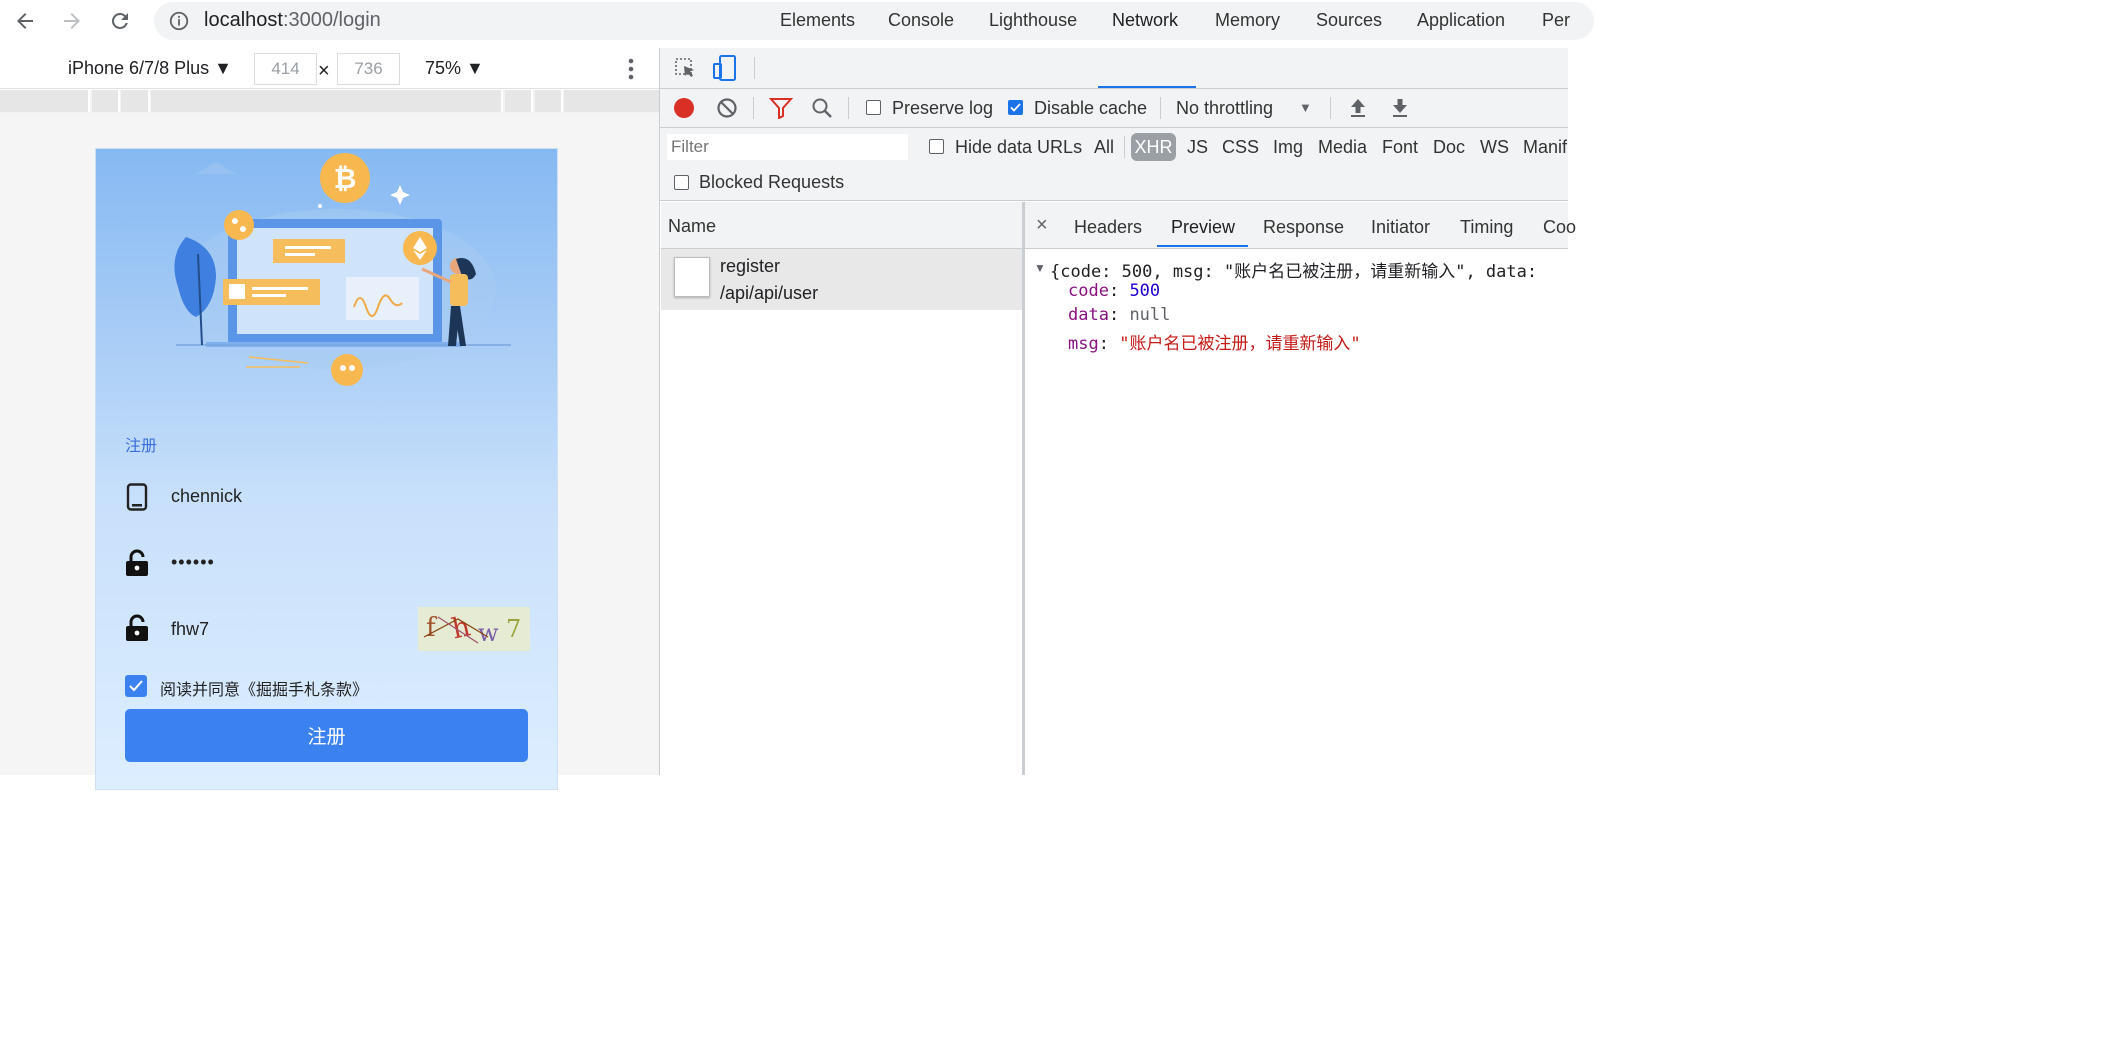 The height and width of the screenshot is (1044, 2112). Describe the element at coordinates (193, 562) in the screenshot. I see `password-input: ••••••` at that location.